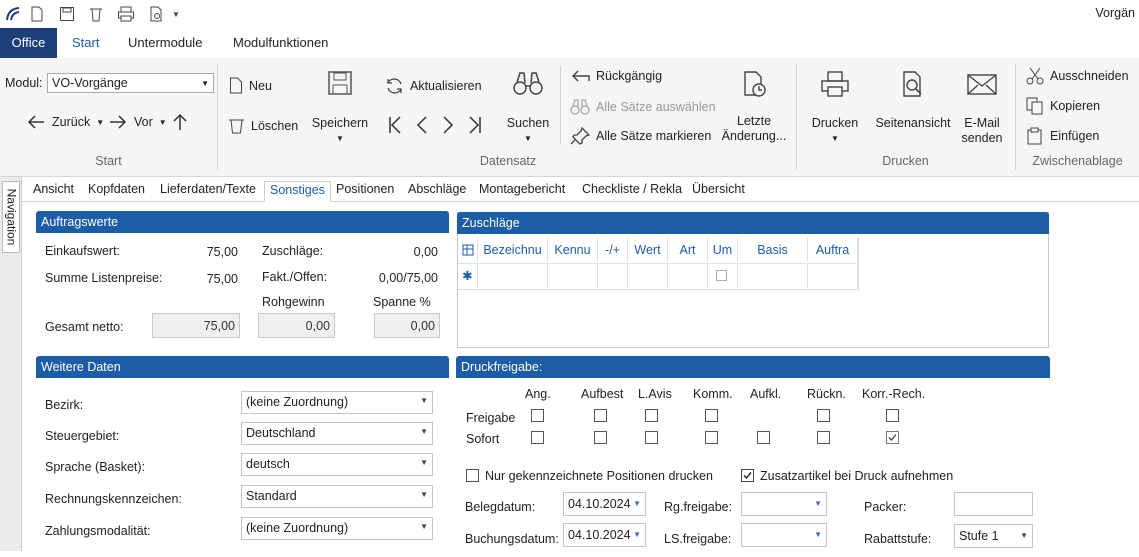 This screenshot has height=557, width=1139. What do you see at coordinates (747, 475) in the screenshot?
I see `zusatzartikel-checkbox` at bounding box center [747, 475].